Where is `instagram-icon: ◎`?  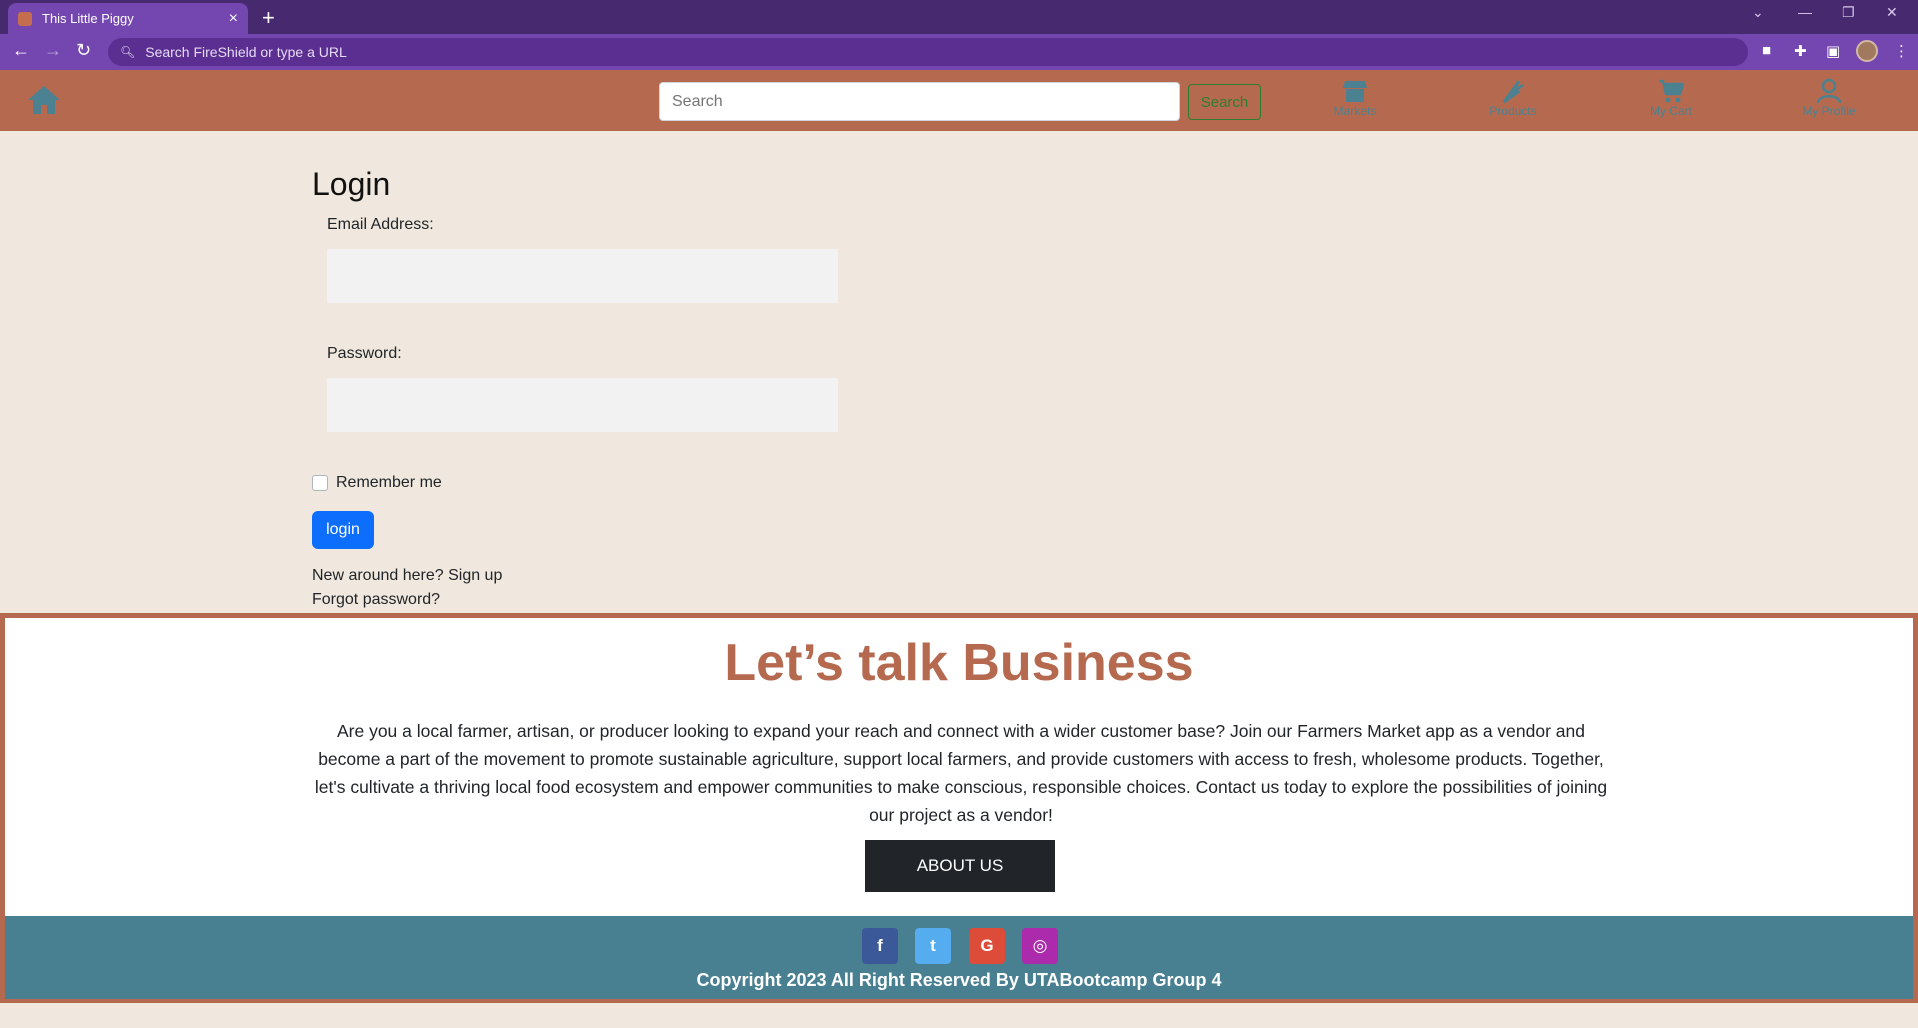 instagram-icon: ◎ is located at coordinates (1040, 946).